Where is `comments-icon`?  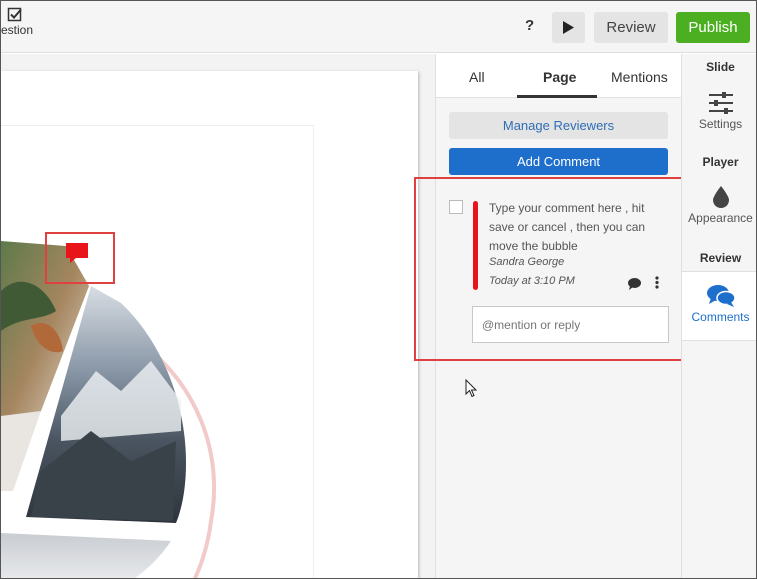
comments-icon is located at coordinates (720, 296).